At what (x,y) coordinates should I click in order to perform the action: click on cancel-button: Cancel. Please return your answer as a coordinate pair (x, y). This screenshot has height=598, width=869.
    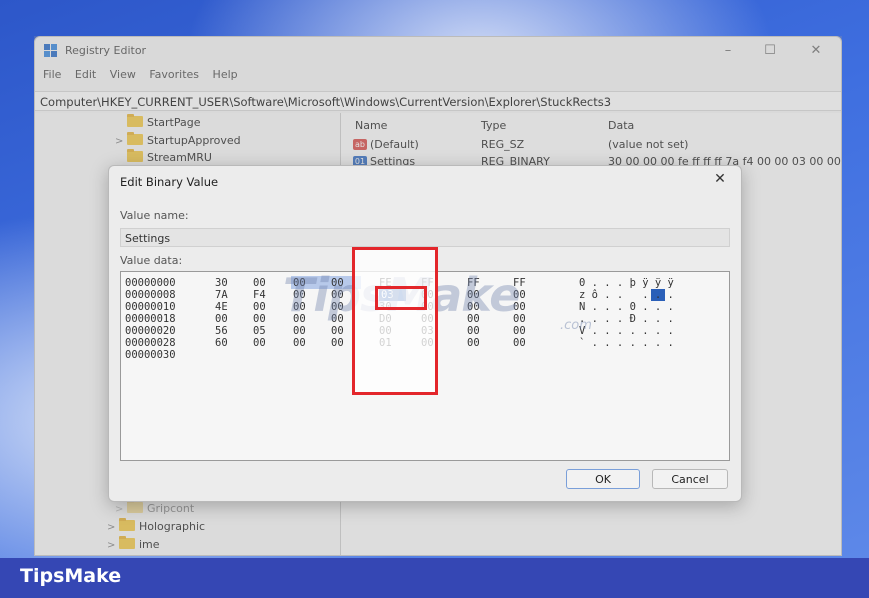
    Looking at the image, I should click on (690, 479).